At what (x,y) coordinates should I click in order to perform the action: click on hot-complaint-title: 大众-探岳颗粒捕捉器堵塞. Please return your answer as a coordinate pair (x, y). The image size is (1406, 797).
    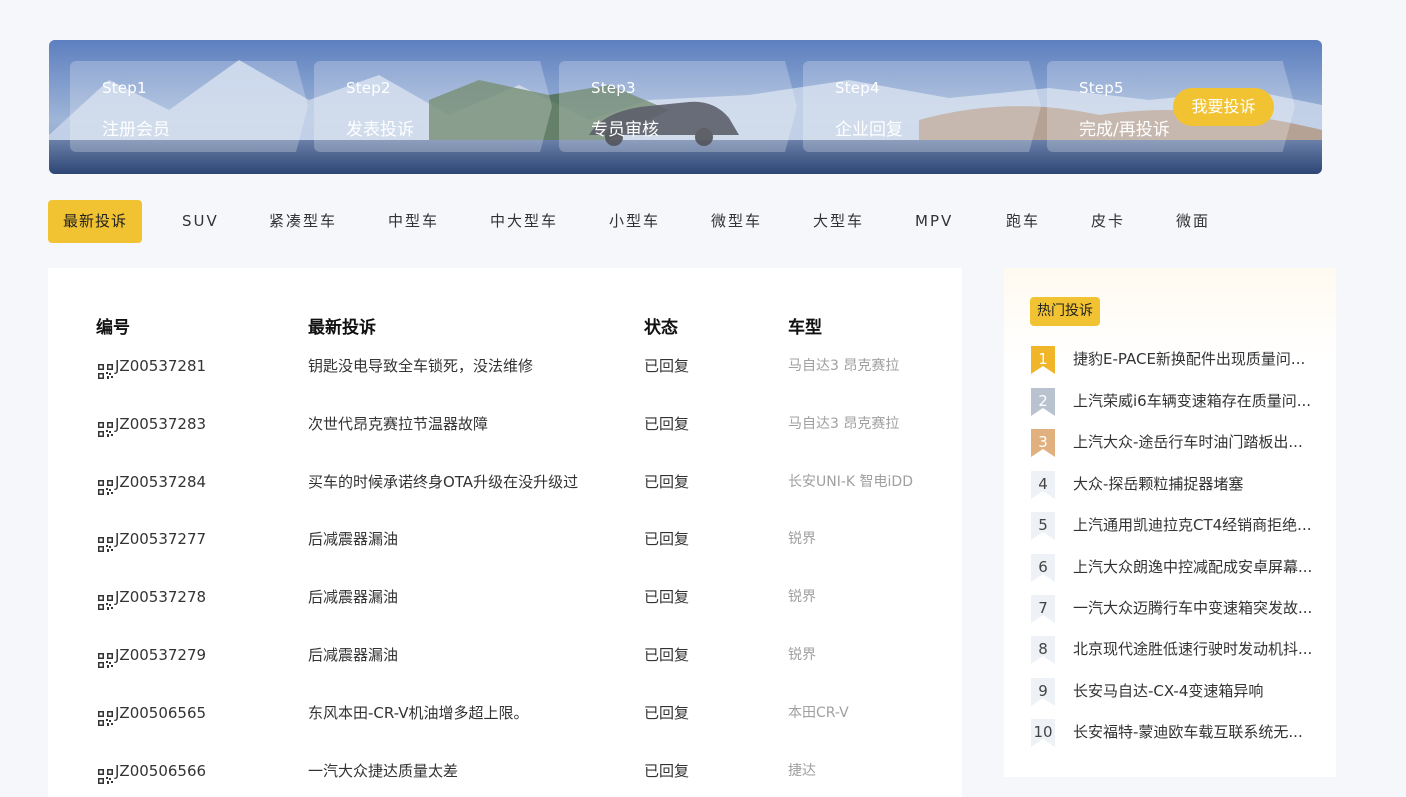
    Looking at the image, I should click on (1193, 484).